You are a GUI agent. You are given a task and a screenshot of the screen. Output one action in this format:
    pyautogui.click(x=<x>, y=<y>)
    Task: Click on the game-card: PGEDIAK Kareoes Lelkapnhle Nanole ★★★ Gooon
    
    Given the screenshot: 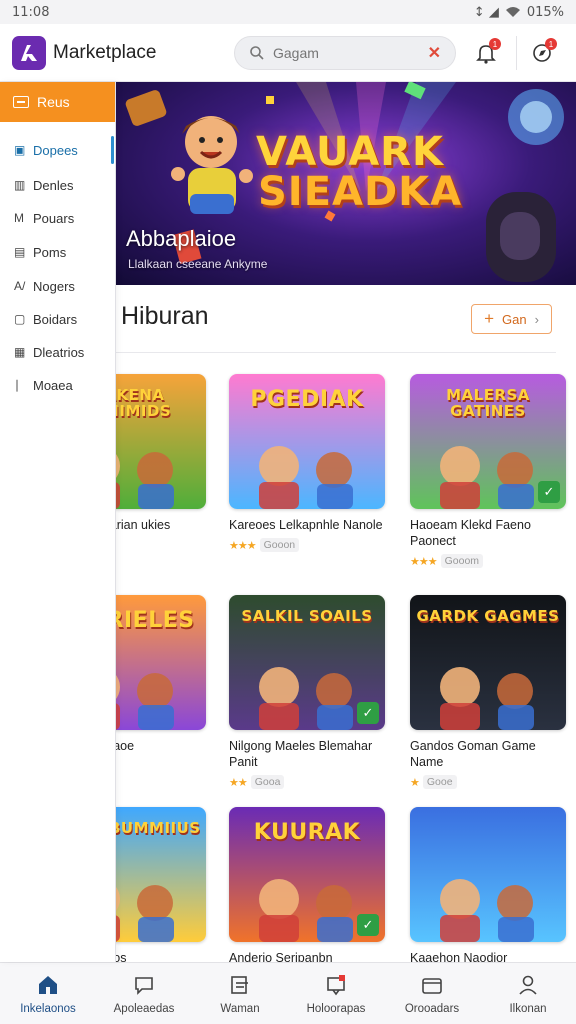 What is the action you would take?
    pyautogui.click(x=309, y=463)
    